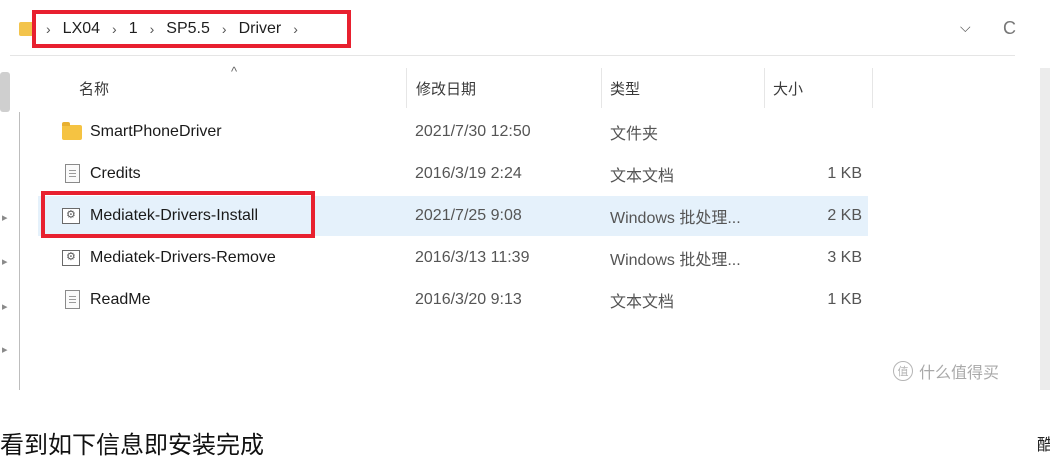 The image size is (1050, 468). Describe the element at coordinates (468, 299) in the screenshot. I see `file-modified: 2016/3/20 9:13` at that location.